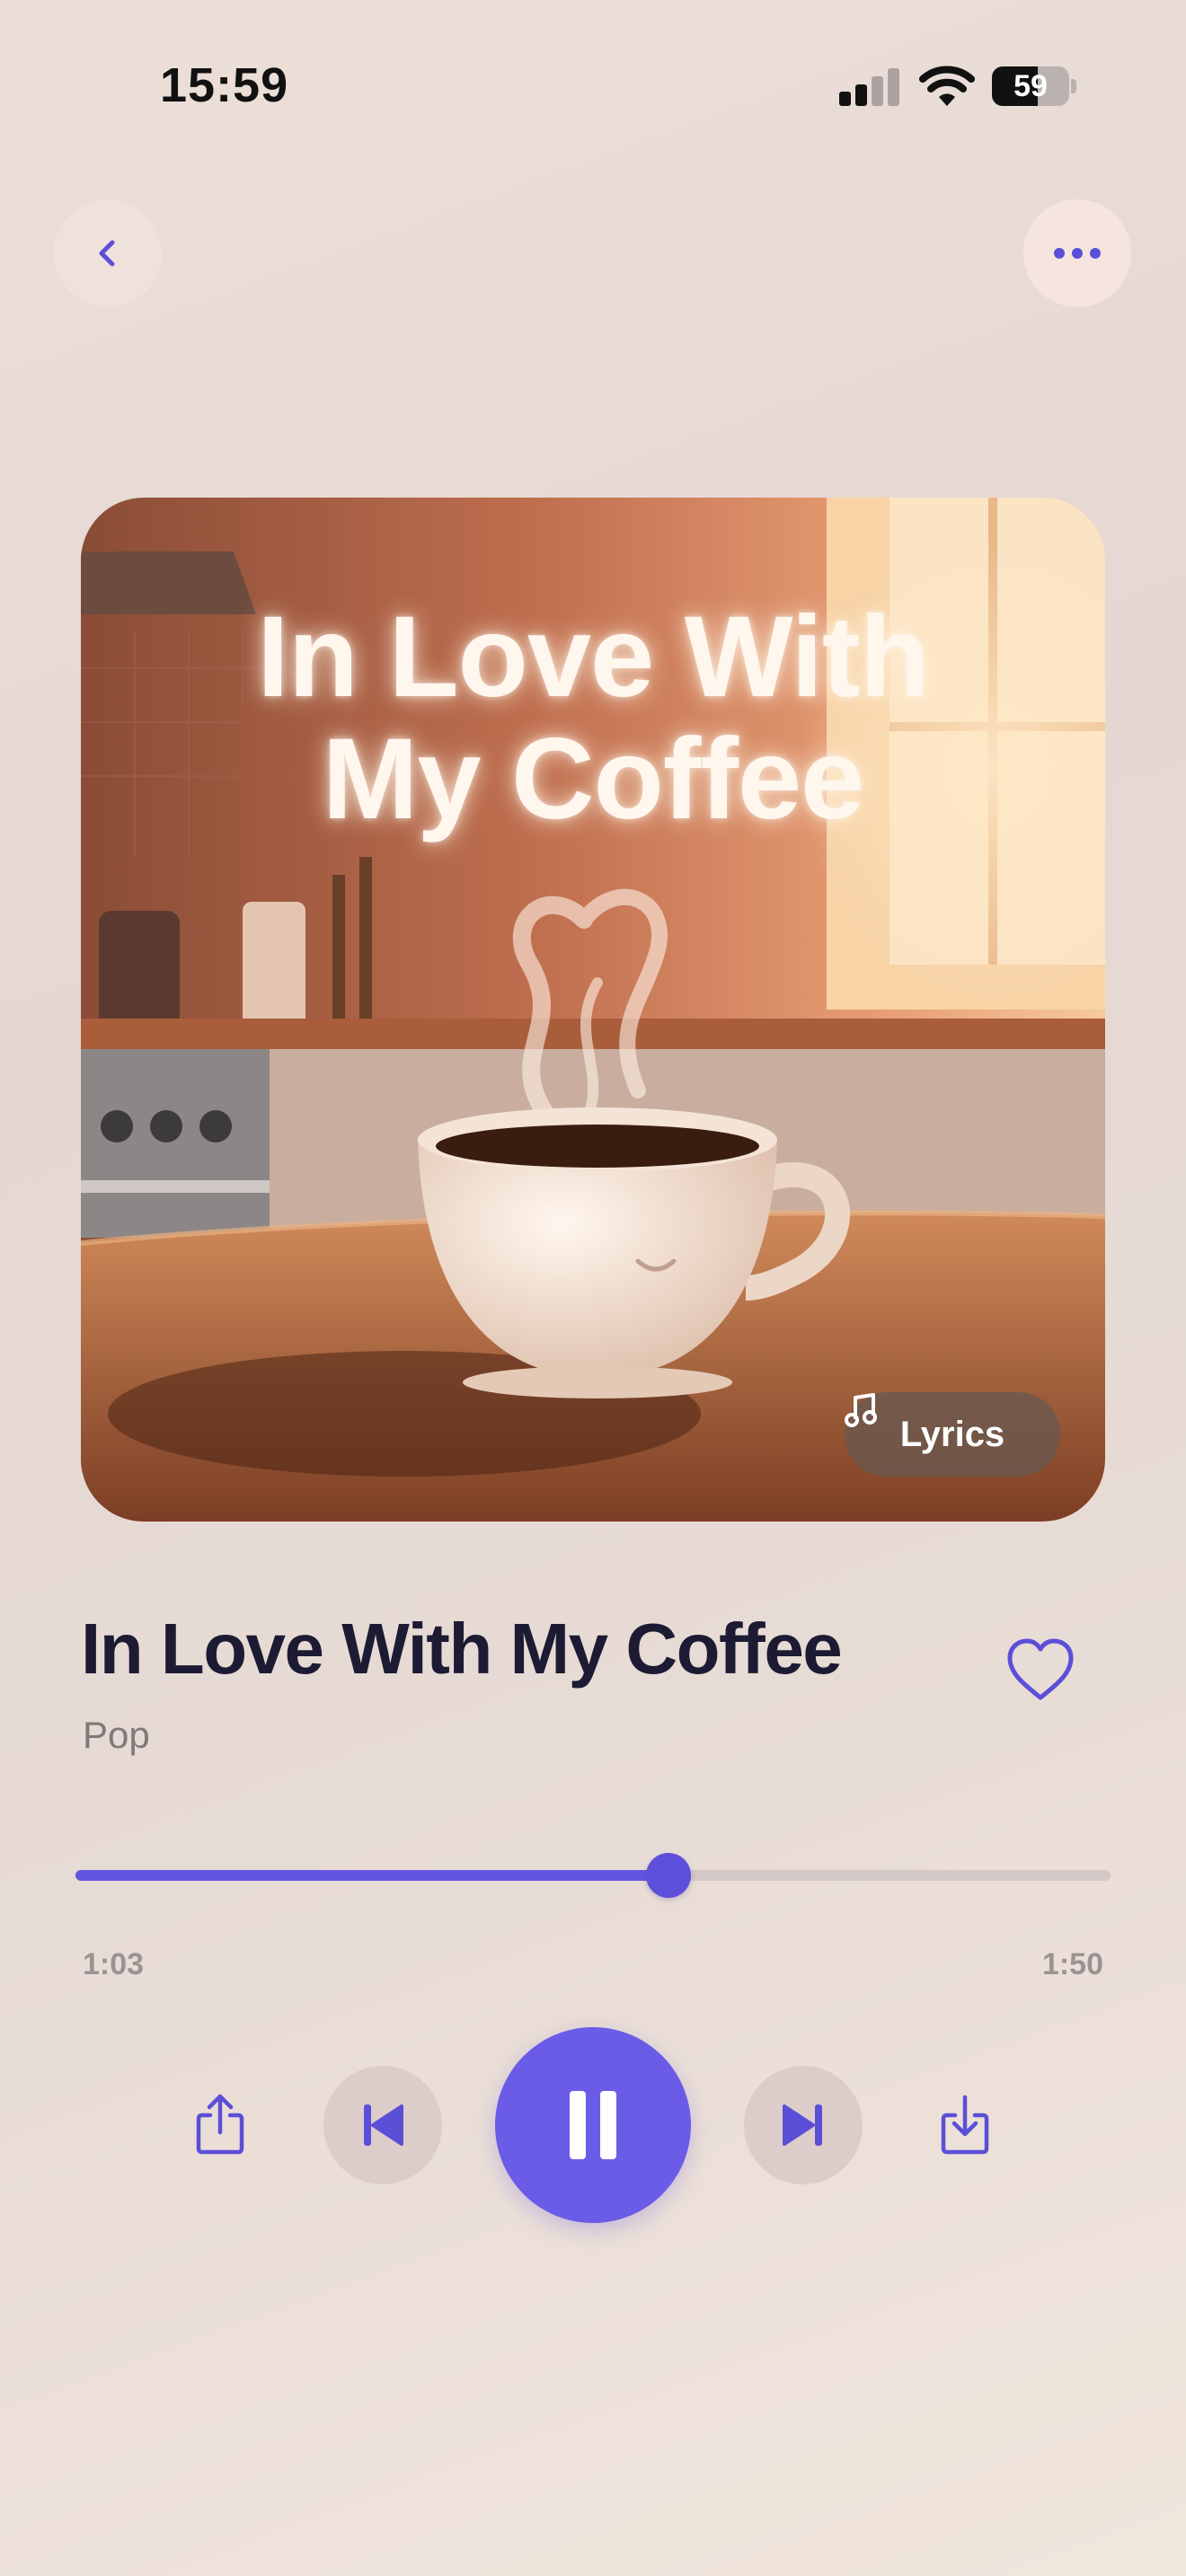 Image resolution: width=1186 pixels, height=2576 pixels. I want to click on skip-forward-icon, so click(802, 2125).